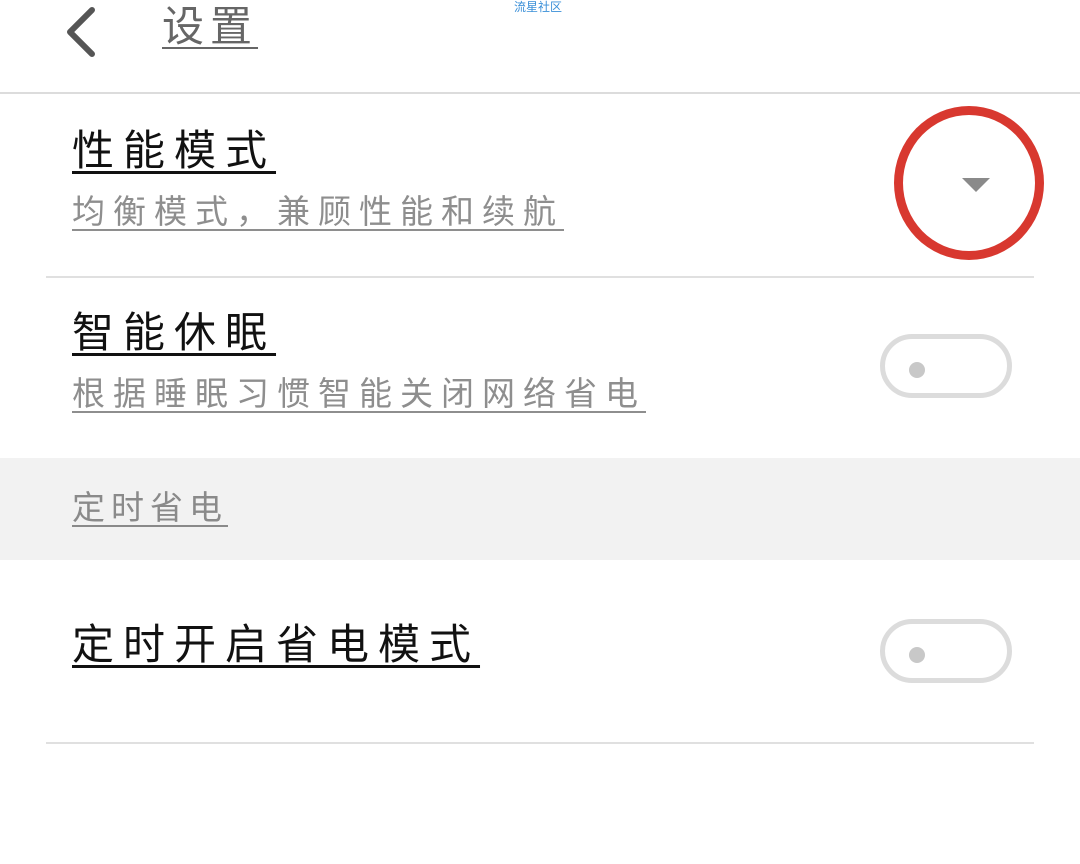 This screenshot has width=1080, height=864. I want to click on setting-subtitle: 根据睡眠习惯智能关闭网络省电, so click(359, 393).